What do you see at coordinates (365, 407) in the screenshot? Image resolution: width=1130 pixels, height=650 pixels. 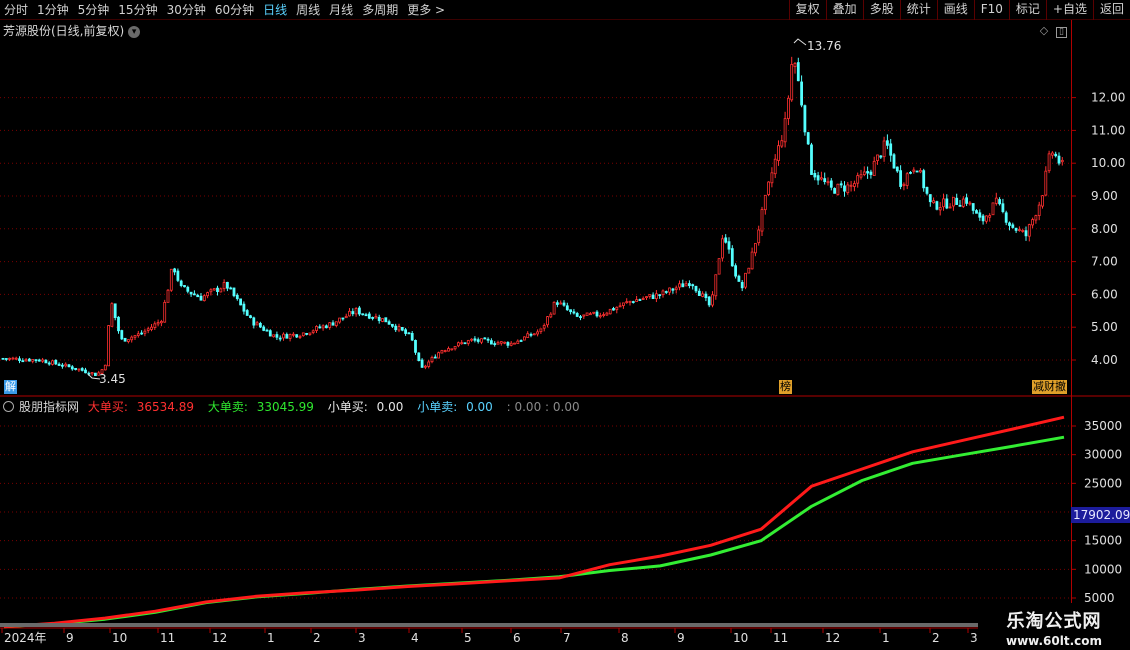 I see `small-buy-label: 小单买: 0.00` at bounding box center [365, 407].